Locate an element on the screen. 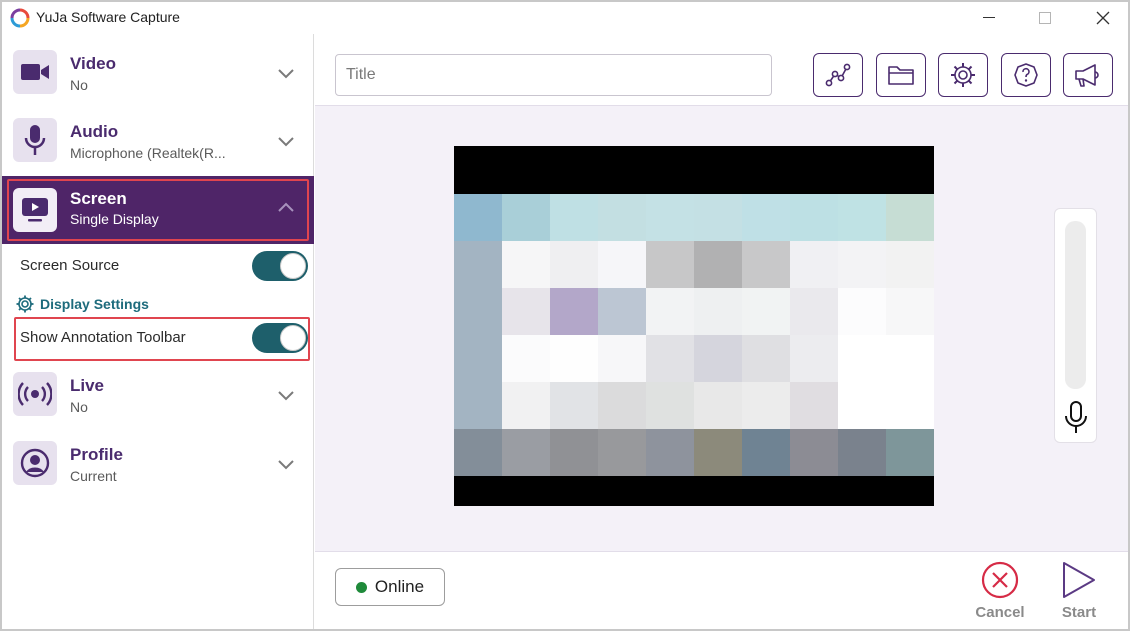 The width and height of the screenshot is (1130, 631). folder-button is located at coordinates (901, 75).